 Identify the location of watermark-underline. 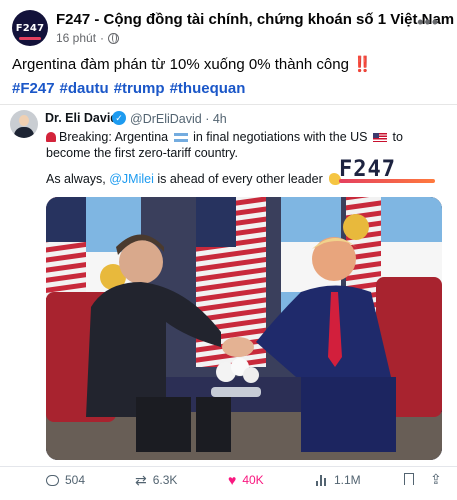
(387, 181).